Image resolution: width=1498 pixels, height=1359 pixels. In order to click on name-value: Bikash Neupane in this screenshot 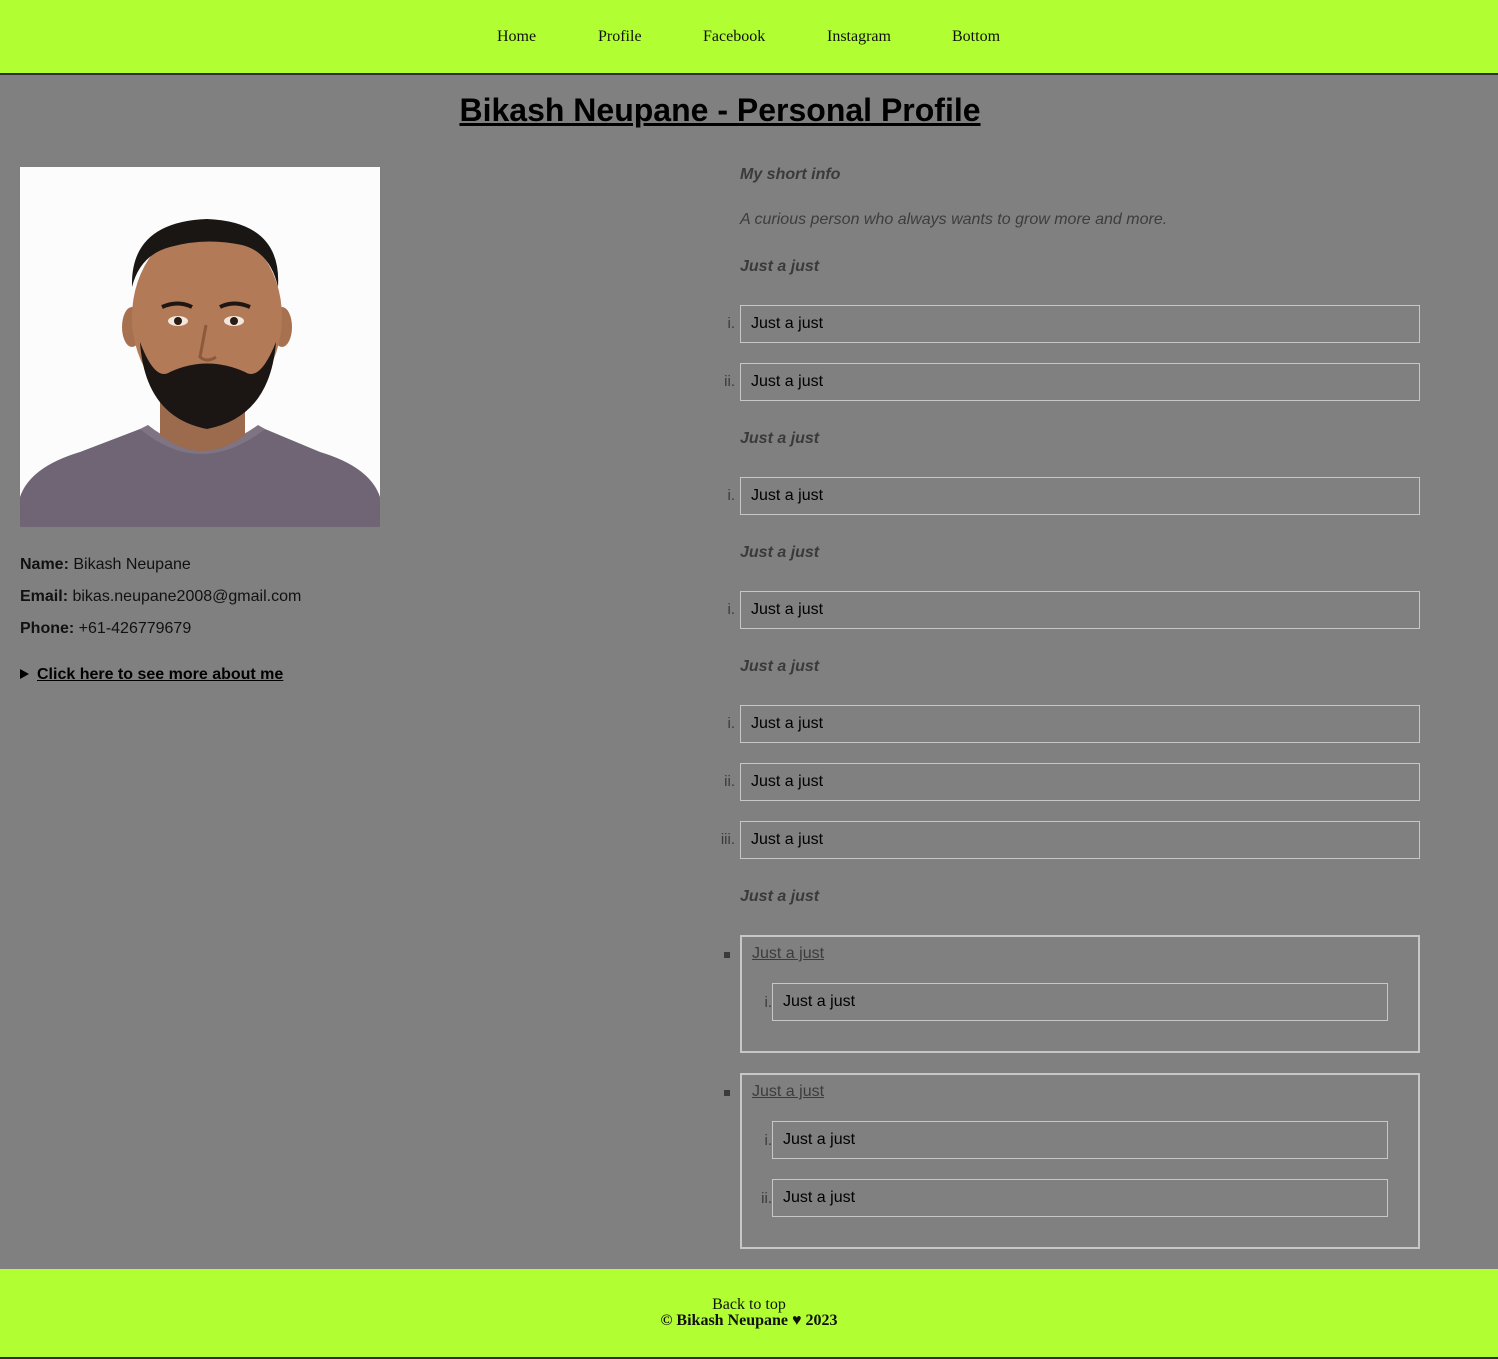, I will do `click(132, 564)`.